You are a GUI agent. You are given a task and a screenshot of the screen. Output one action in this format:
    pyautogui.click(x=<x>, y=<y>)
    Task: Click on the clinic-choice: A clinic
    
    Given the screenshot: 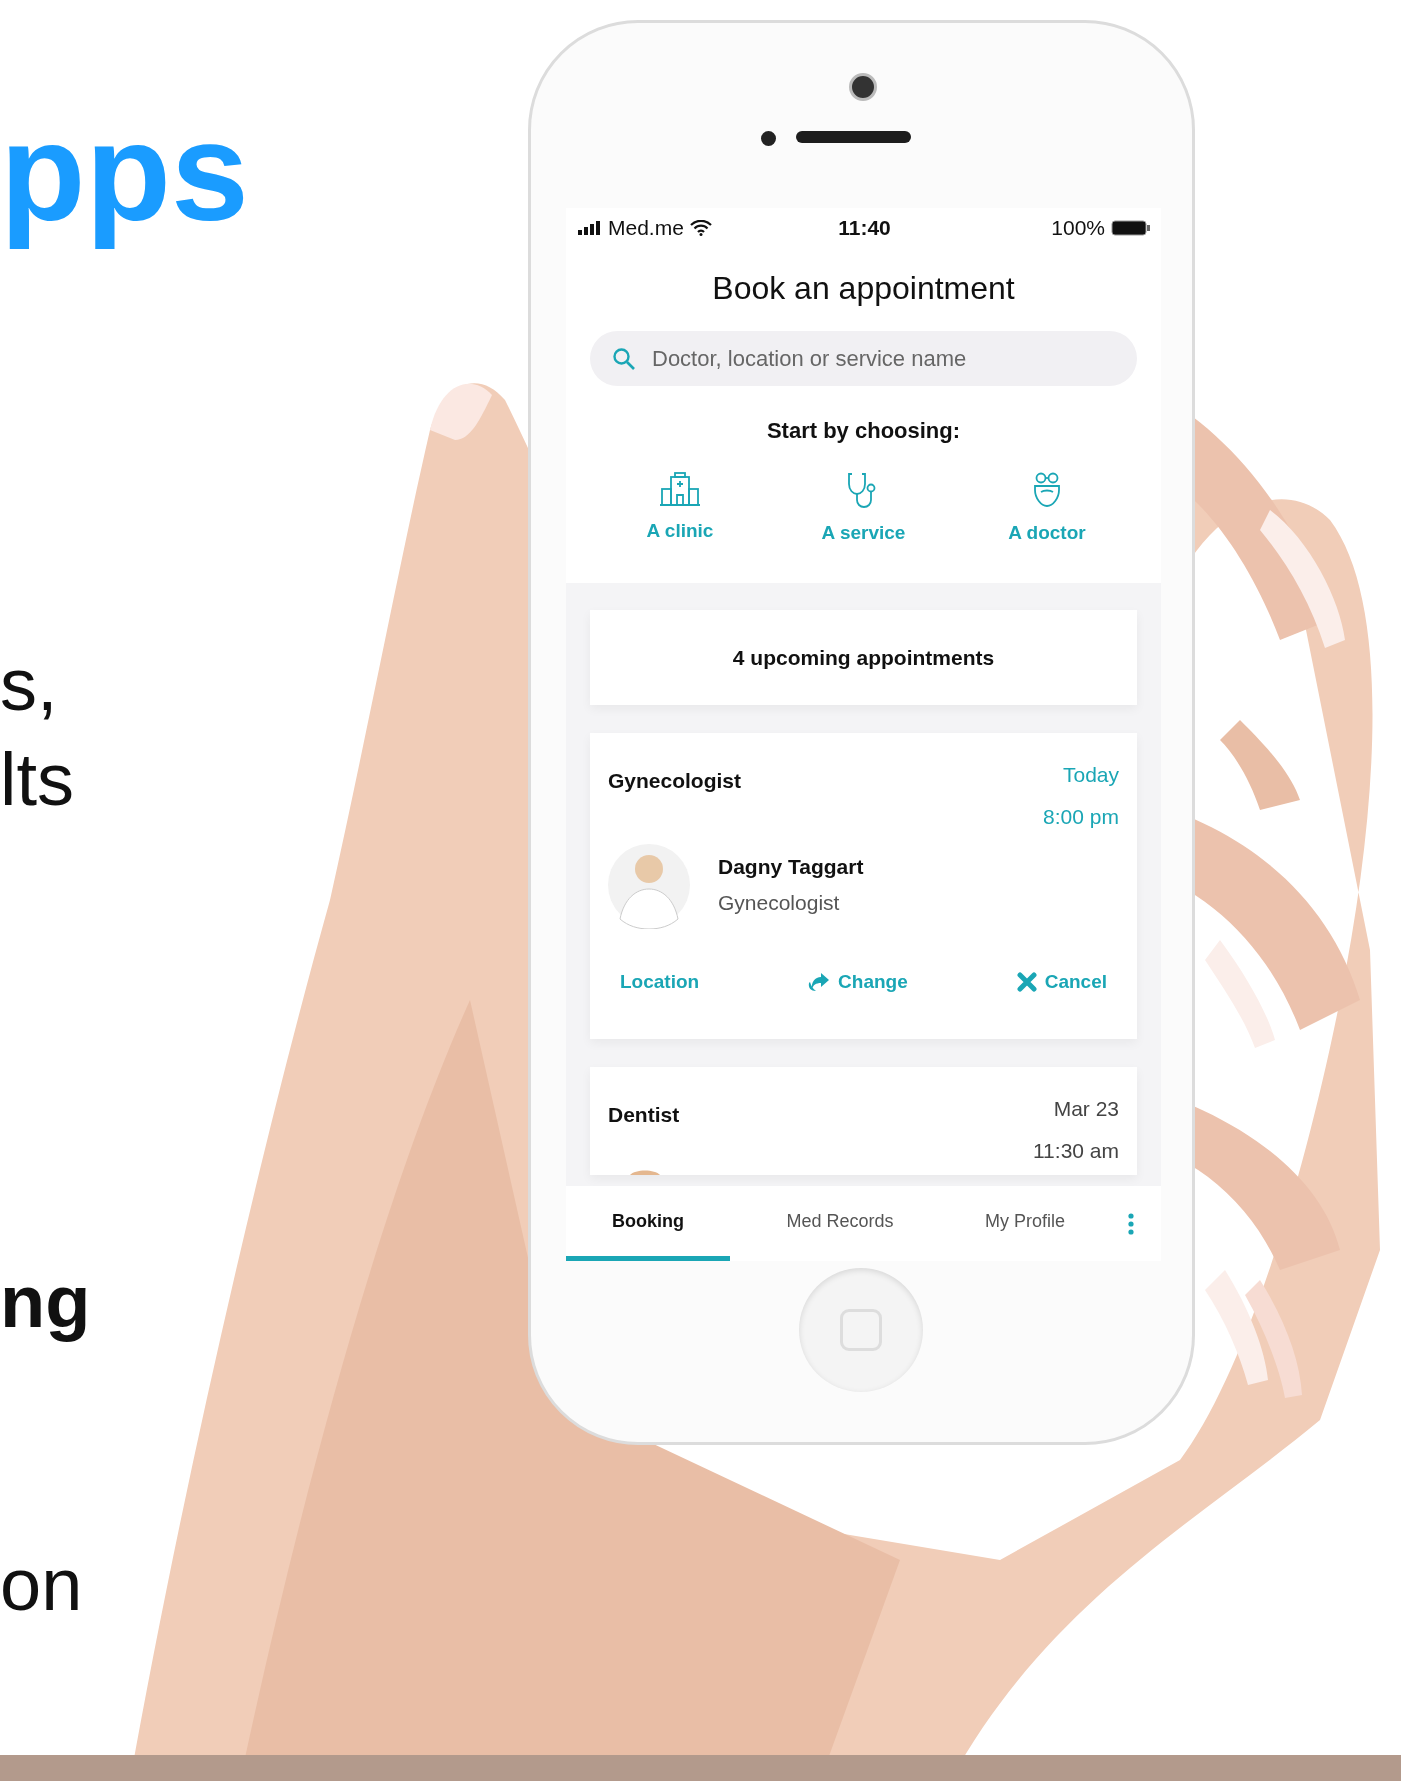 What is the action you would take?
    pyautogui.click(x=680, y=508)
    